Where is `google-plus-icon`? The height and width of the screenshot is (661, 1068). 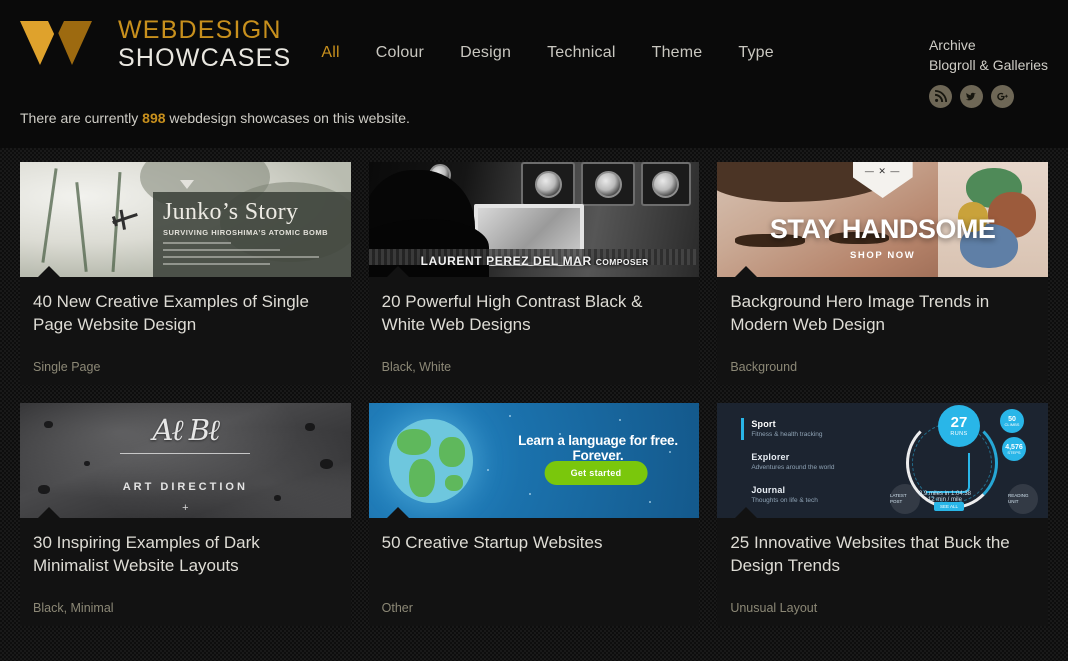
google-plus-icon is located at coordinates (1002, 96).